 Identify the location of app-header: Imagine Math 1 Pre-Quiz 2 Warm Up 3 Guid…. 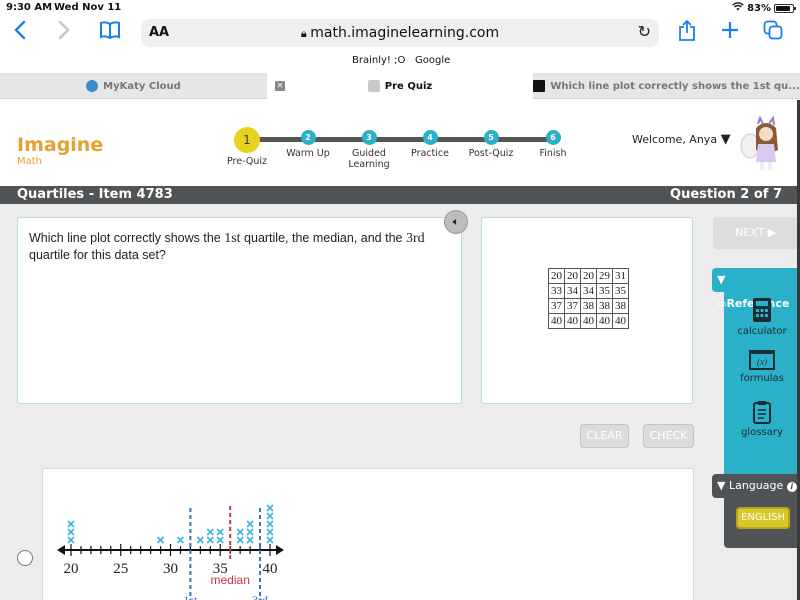
(400, 143).